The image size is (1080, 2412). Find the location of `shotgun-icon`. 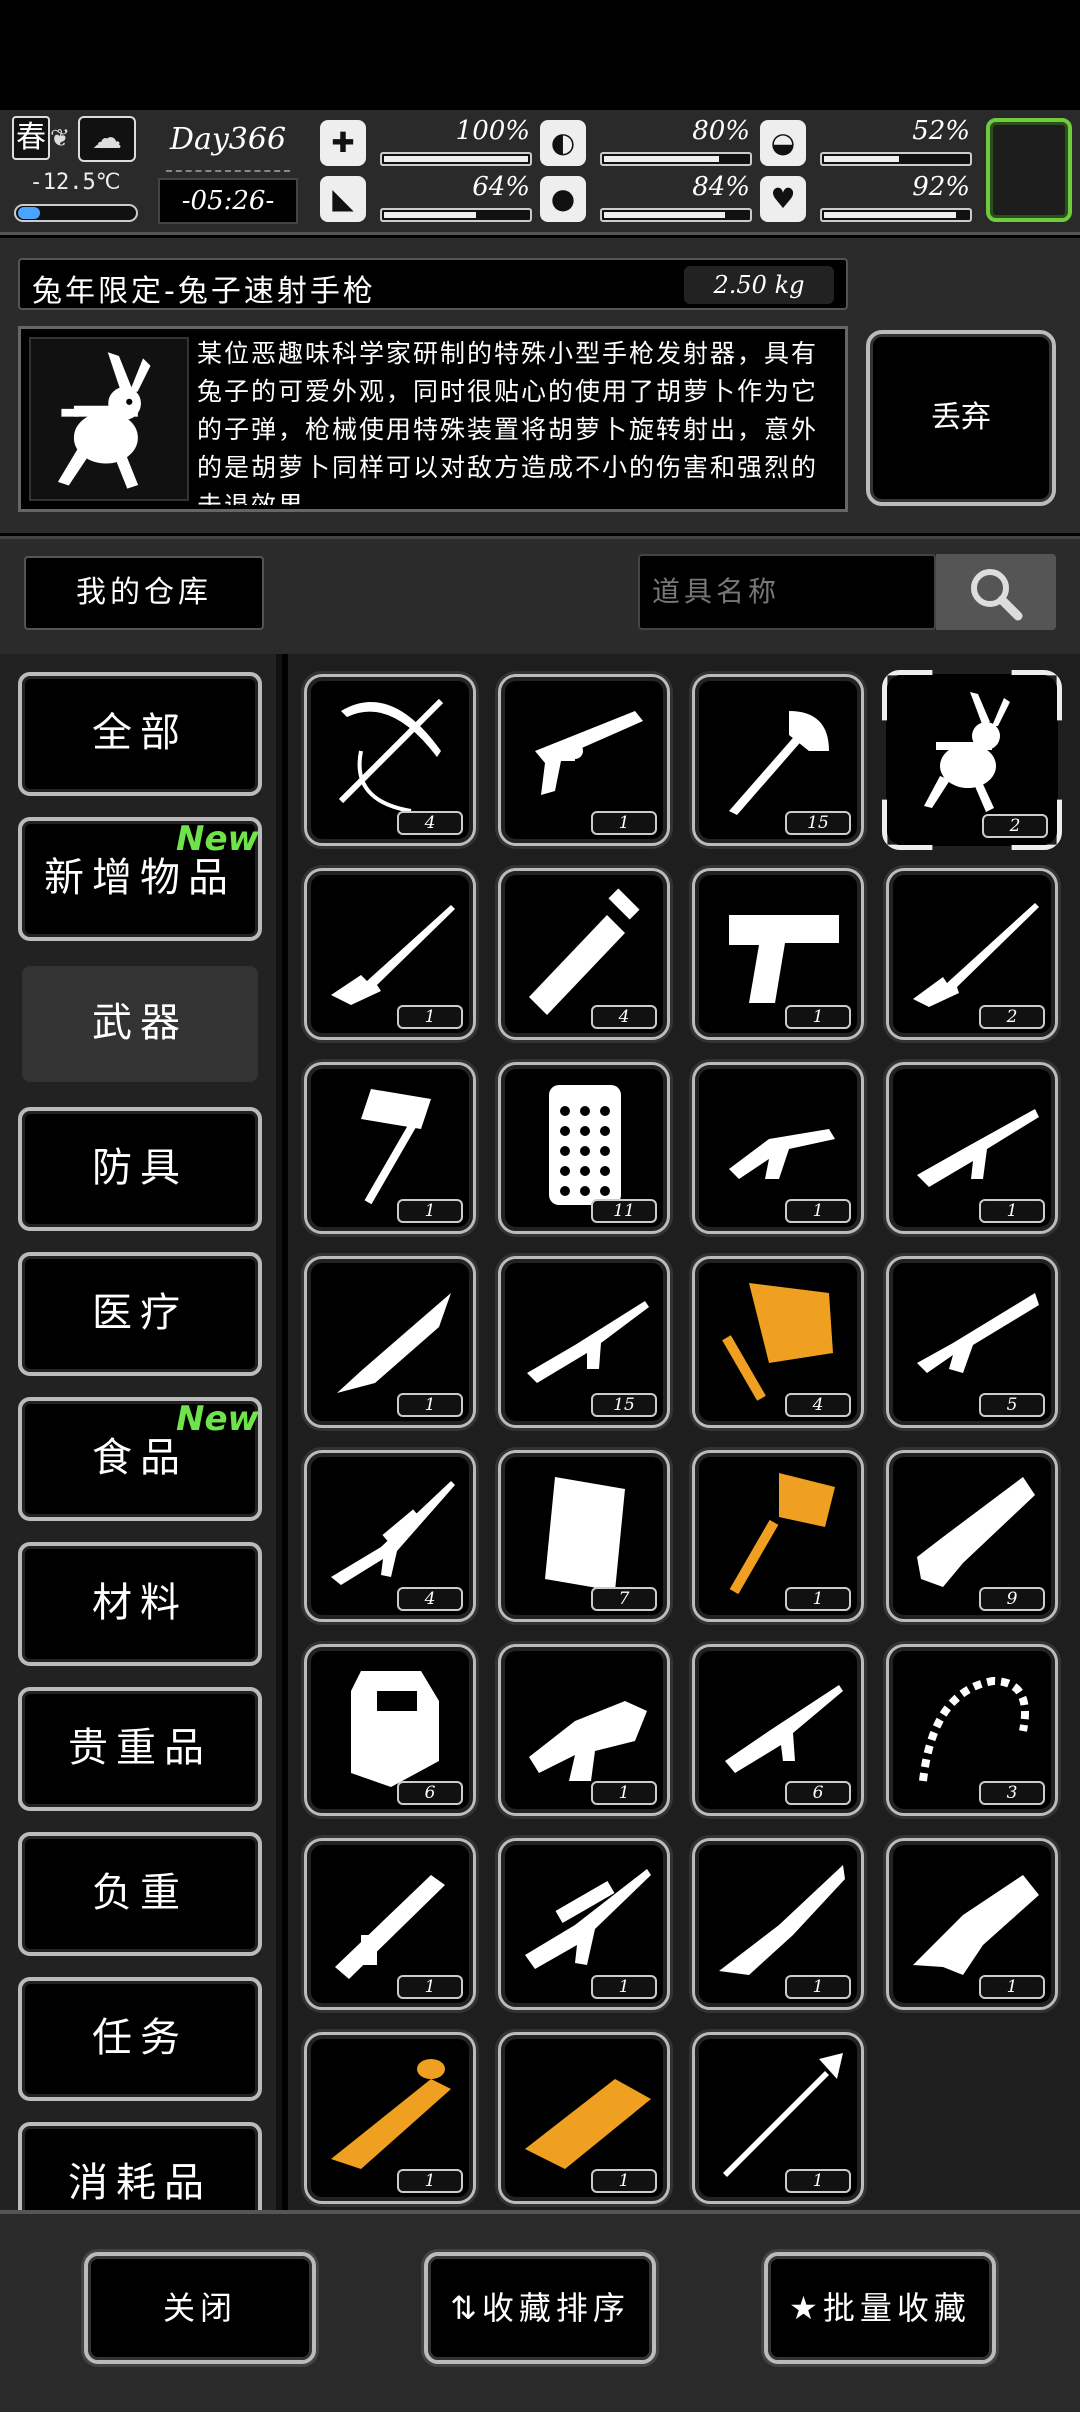

shotgun-icon is located at coordinates (978, 1333).